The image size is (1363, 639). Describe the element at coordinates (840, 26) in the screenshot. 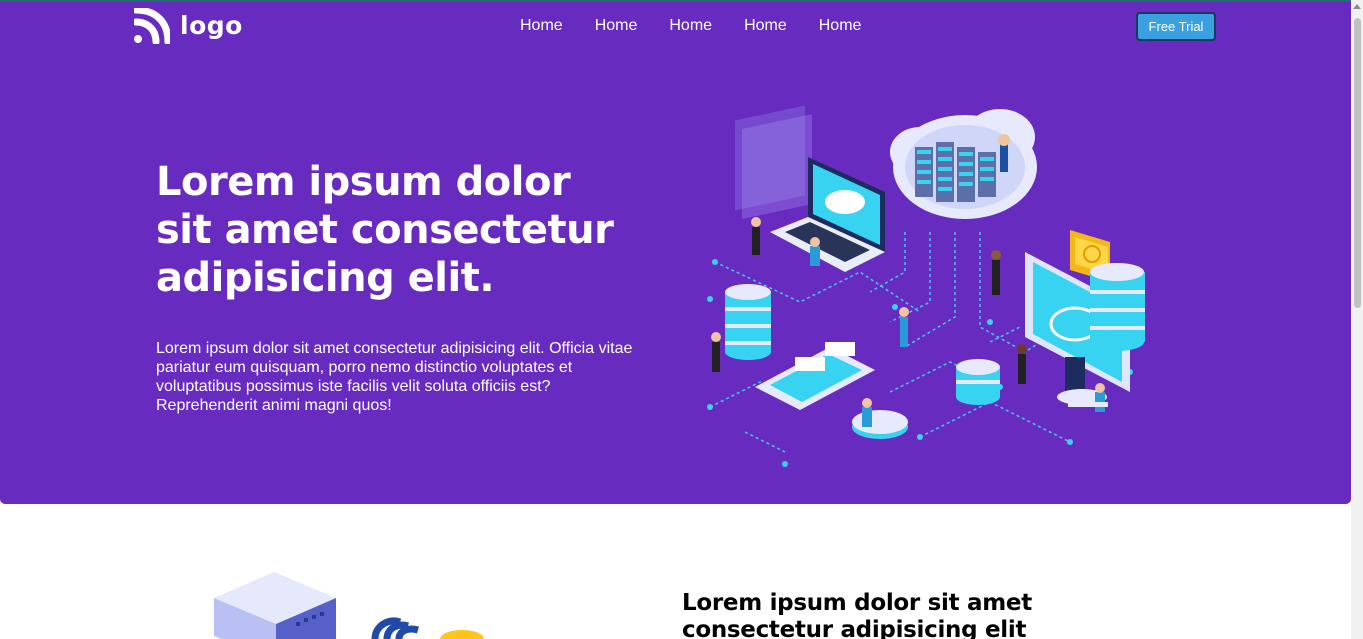

I see `nav-item-home-5: Home` at that location.